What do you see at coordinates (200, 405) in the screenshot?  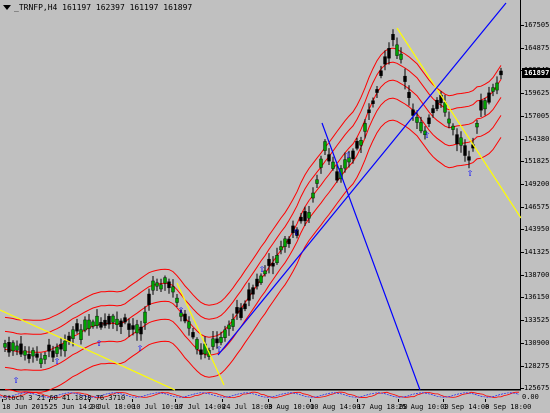 I see `x-tick-label: 17 Jul 14:00` at bounding box center [200, 405].